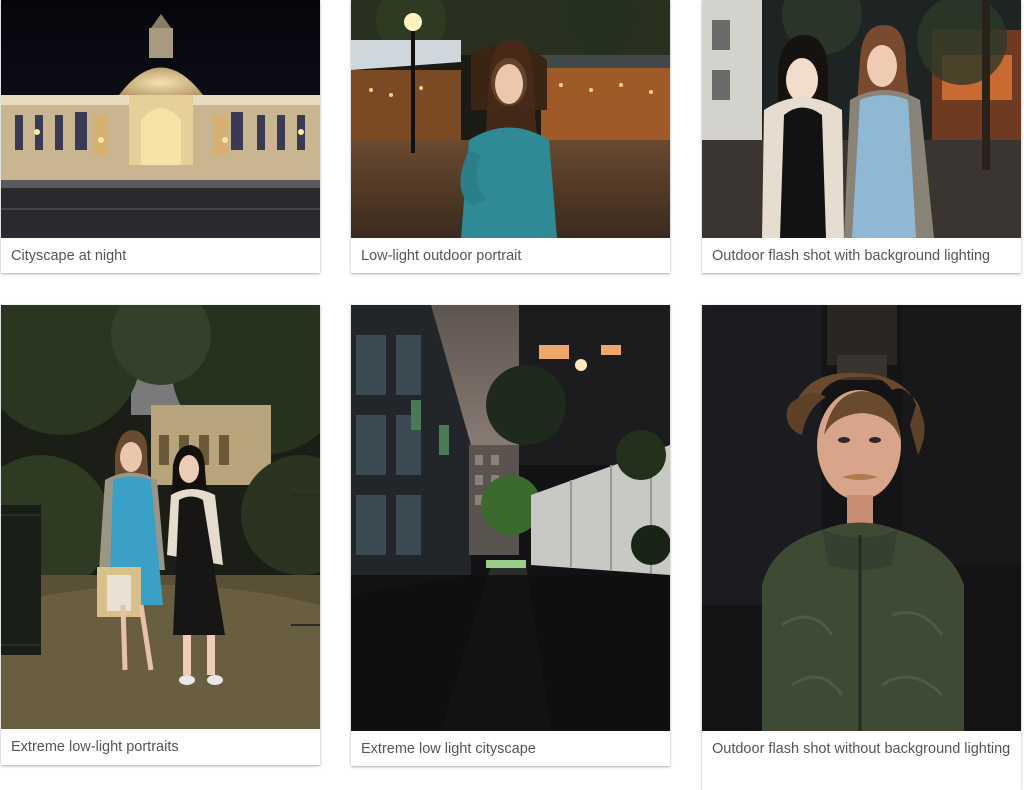  Describe the element at coordinates (861, 119) in the screenshot. I see `photo-outdoor-flash-with-background` at that location.